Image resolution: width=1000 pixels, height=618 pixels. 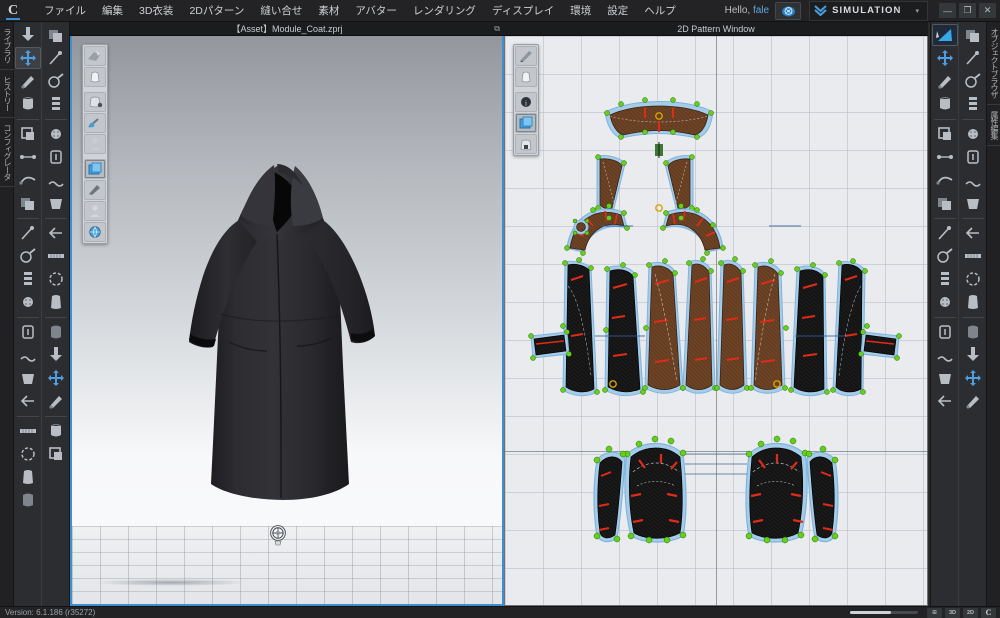 I want to click on menu-3d-garment: 3D衣装, so click(x=156, y=10).